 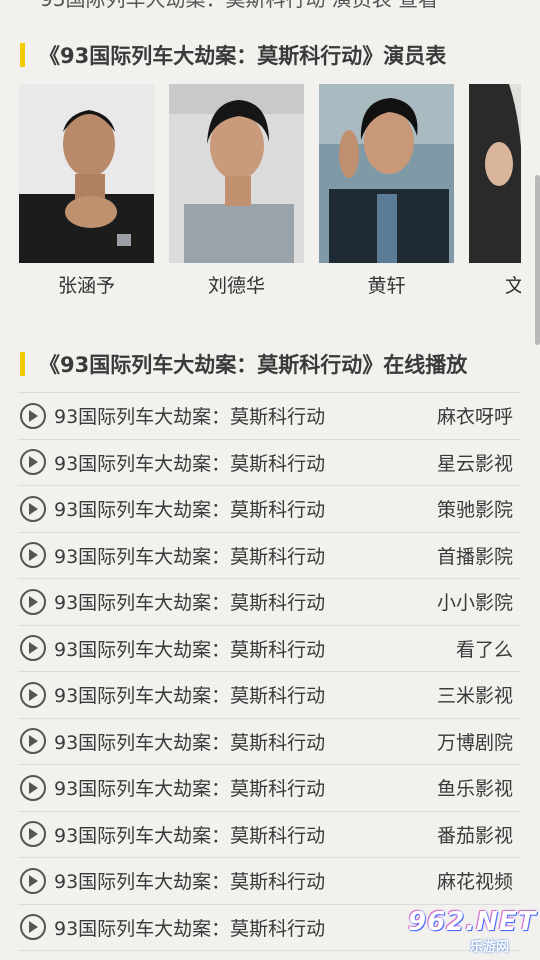 I want to click on cast-name: 黄轩, so click(x=386, y=284).